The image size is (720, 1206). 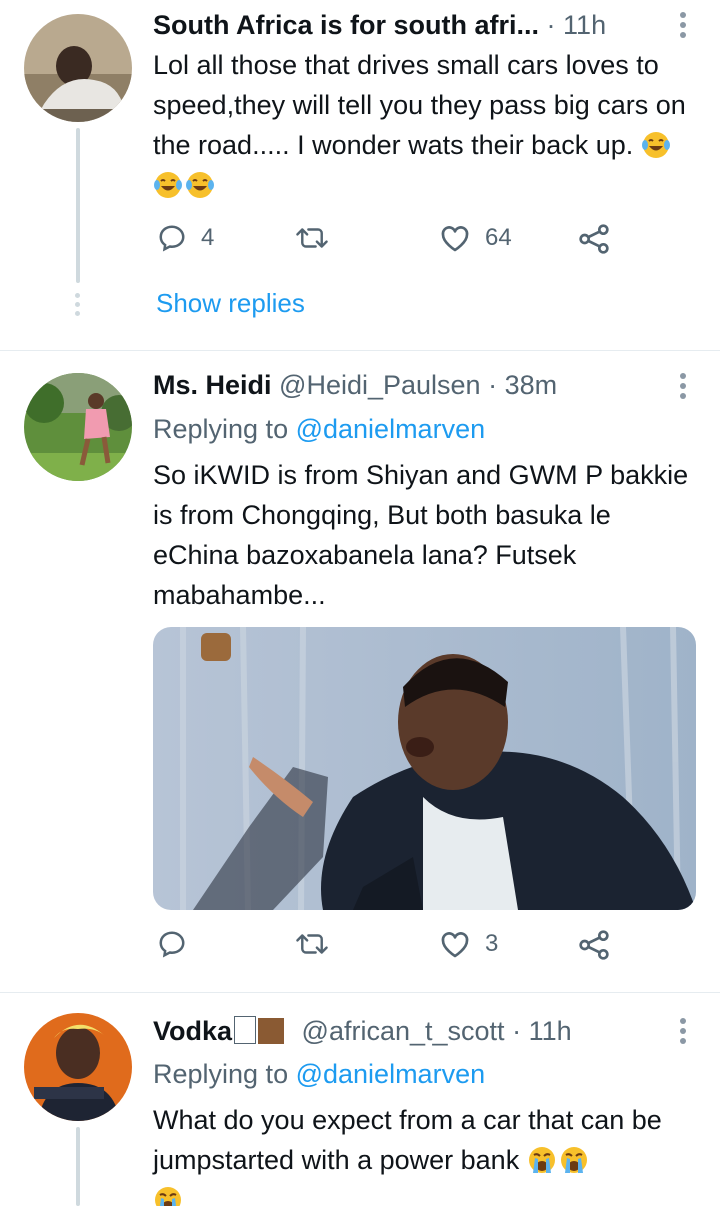 I want to click on reply-button, so click(x=179, y=944).